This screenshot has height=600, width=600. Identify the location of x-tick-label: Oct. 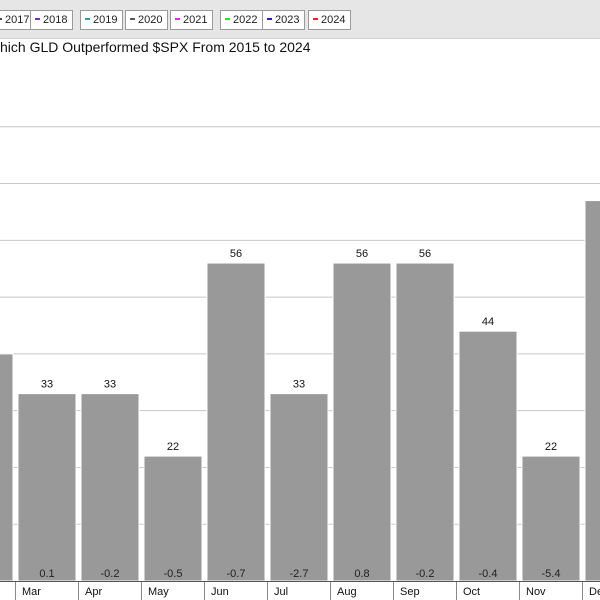
(471, 592).